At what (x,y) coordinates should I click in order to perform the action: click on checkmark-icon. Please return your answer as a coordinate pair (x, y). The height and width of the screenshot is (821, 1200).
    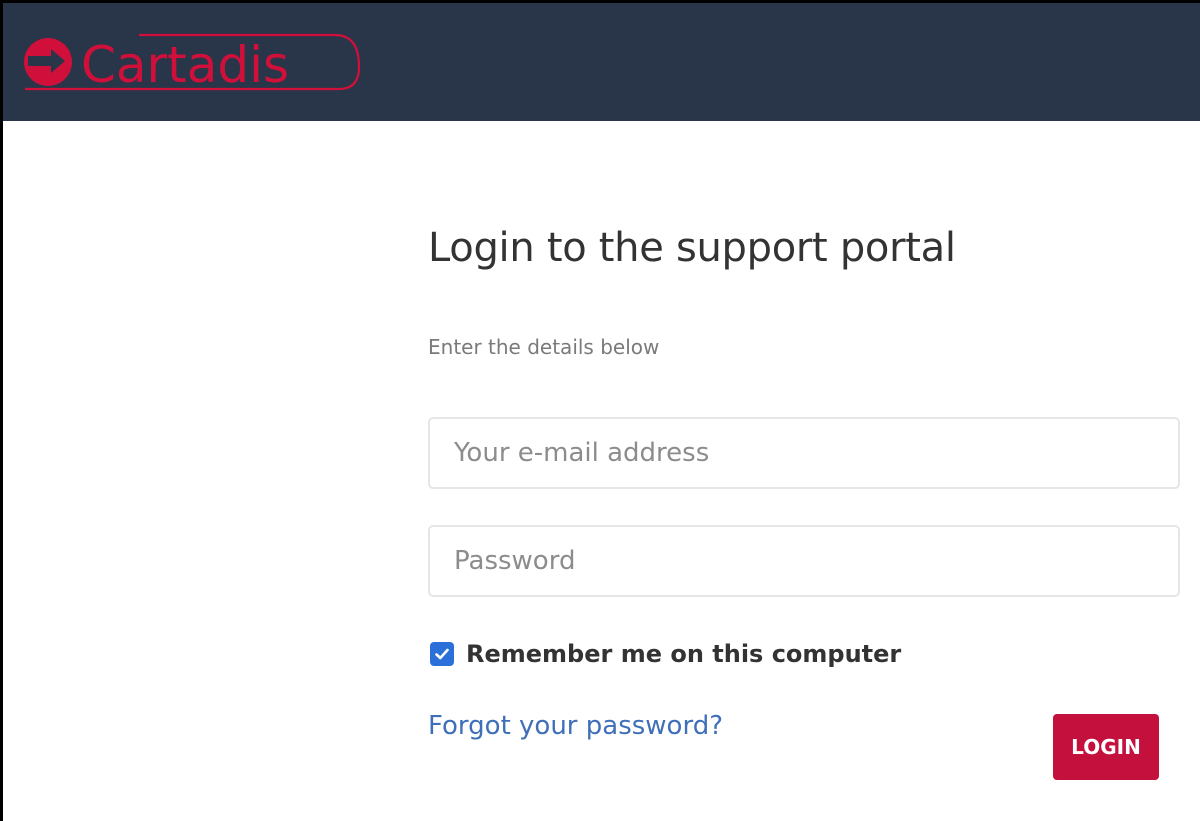
    Looking at the image, I should click on (442, 654).